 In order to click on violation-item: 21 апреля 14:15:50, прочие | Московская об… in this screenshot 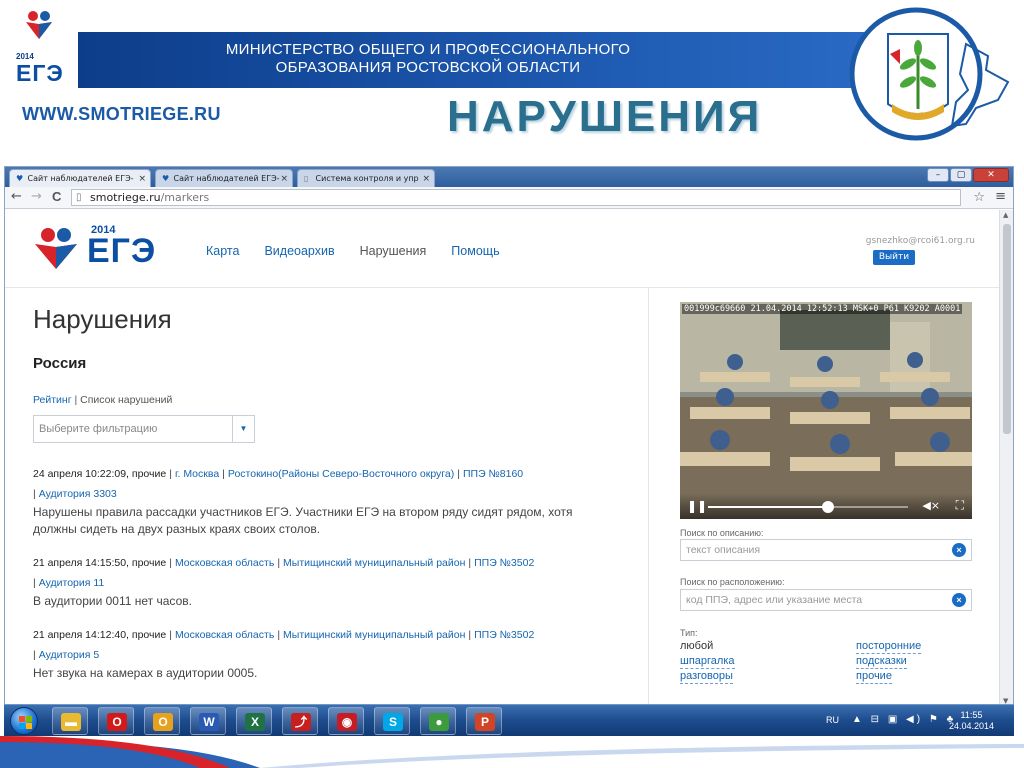, I will do `click(323, 581)`.